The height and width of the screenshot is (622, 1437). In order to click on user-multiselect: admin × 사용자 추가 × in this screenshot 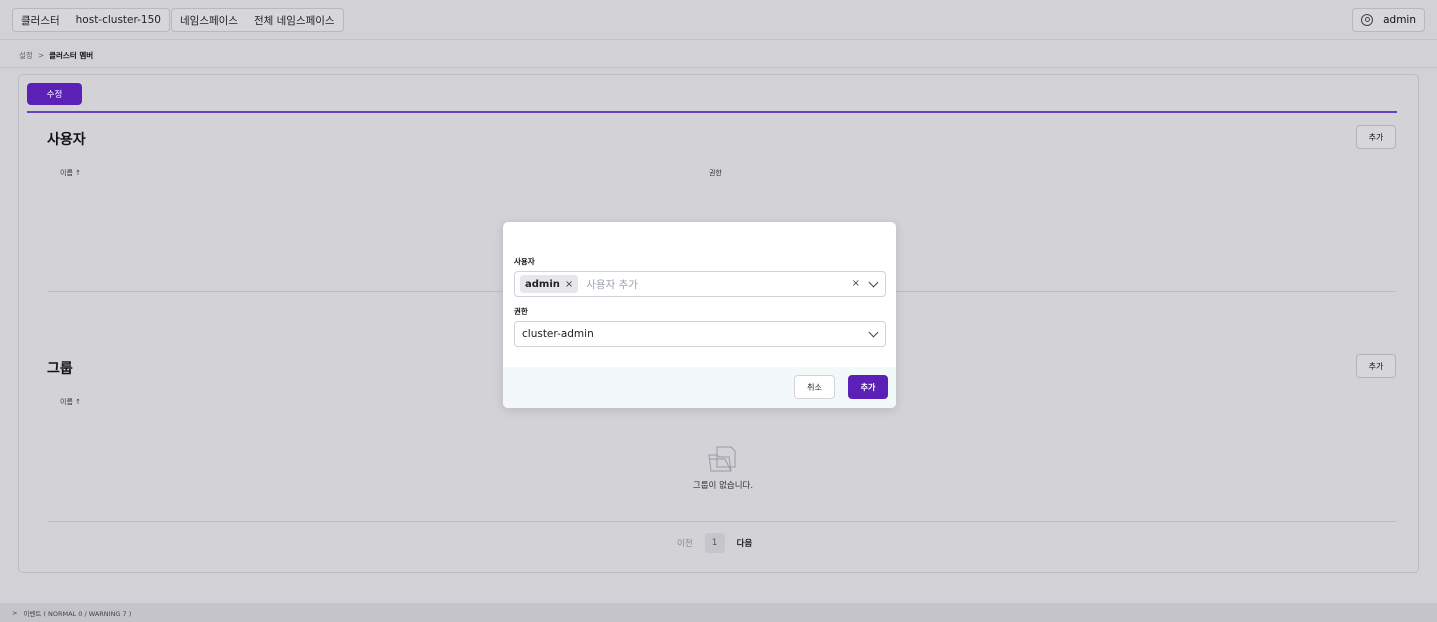, I will do `click(700, 284)`.